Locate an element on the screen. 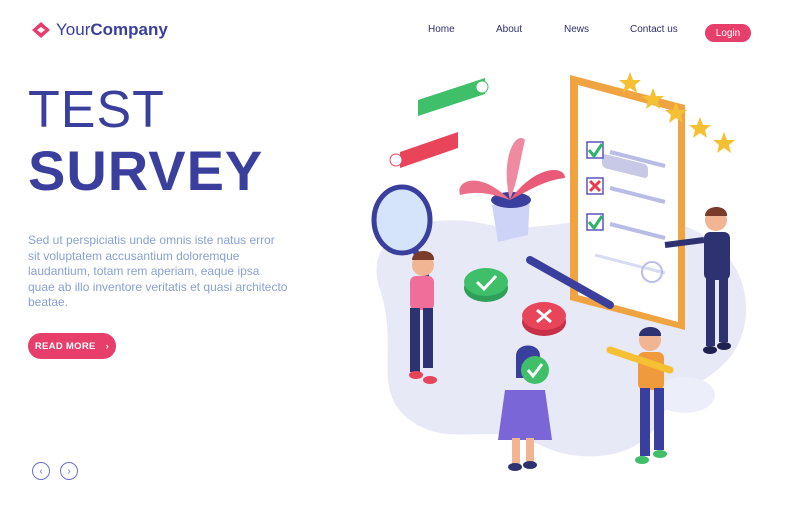  nav-contact: Contact us is located at coordinates (654, 29).